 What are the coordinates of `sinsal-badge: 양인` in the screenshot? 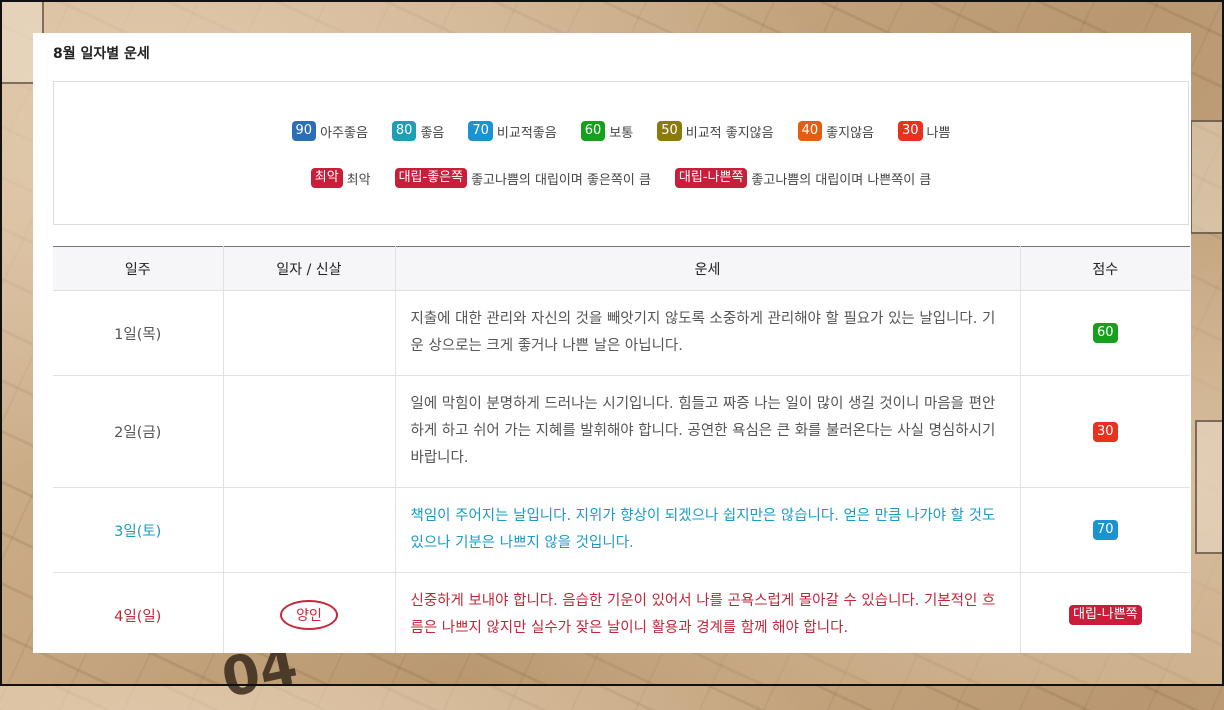 It's located at (309, 615).